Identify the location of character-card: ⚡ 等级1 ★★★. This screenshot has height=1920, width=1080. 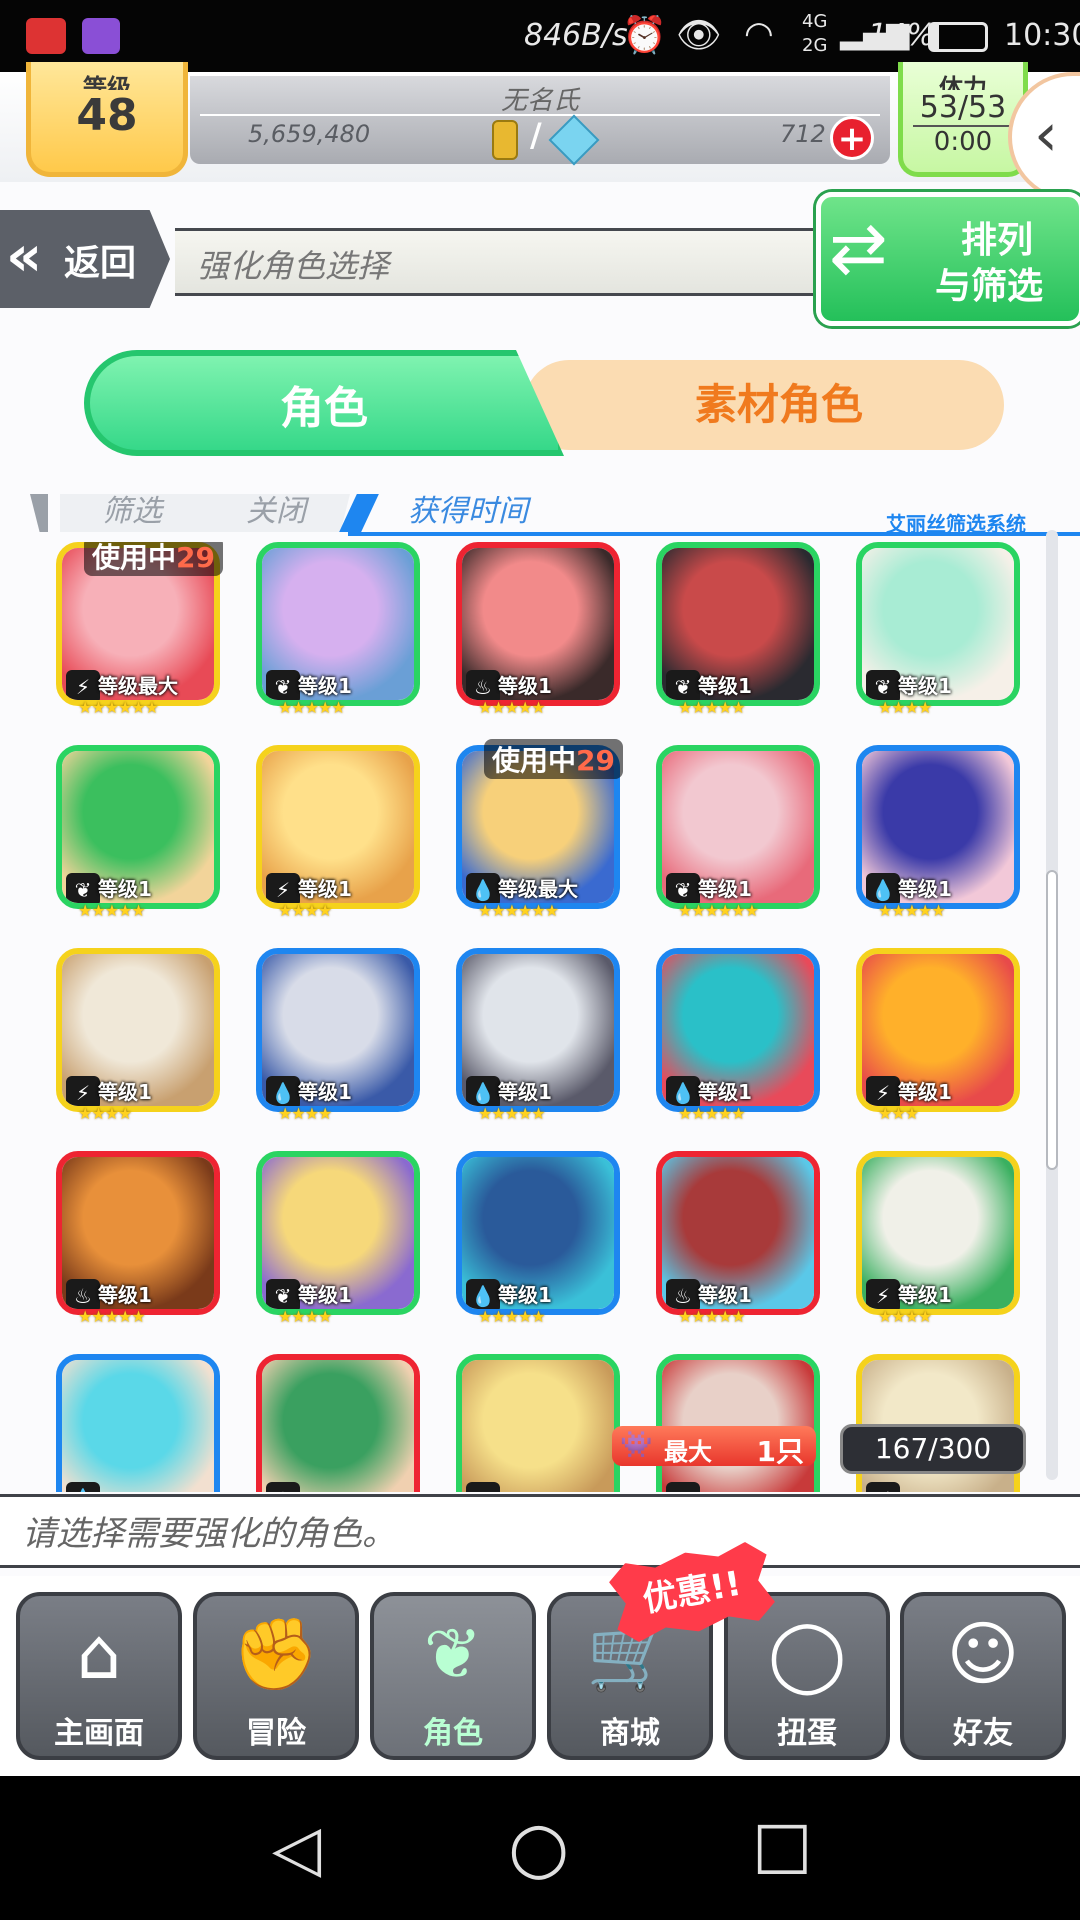
(941, 1036).